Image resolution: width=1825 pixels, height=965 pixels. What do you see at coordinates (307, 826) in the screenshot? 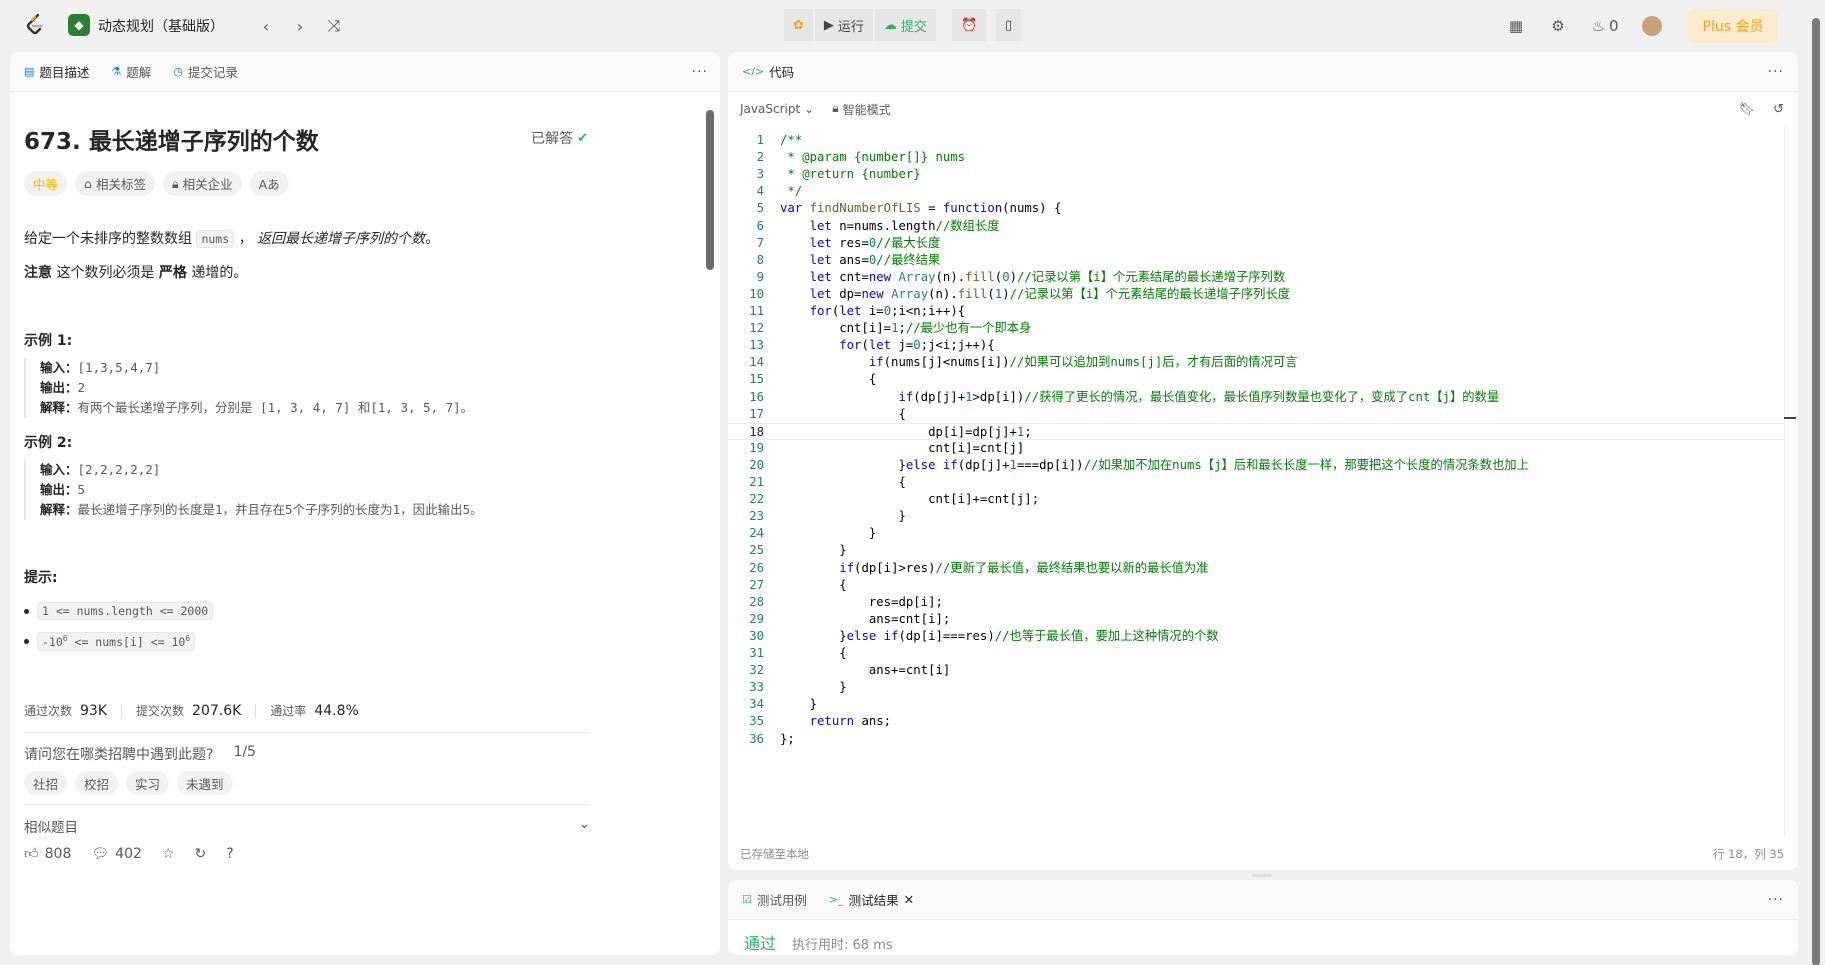
I see `similar-problems-toggle: 相似题目 ⌄` at bounding box center [307, 826].